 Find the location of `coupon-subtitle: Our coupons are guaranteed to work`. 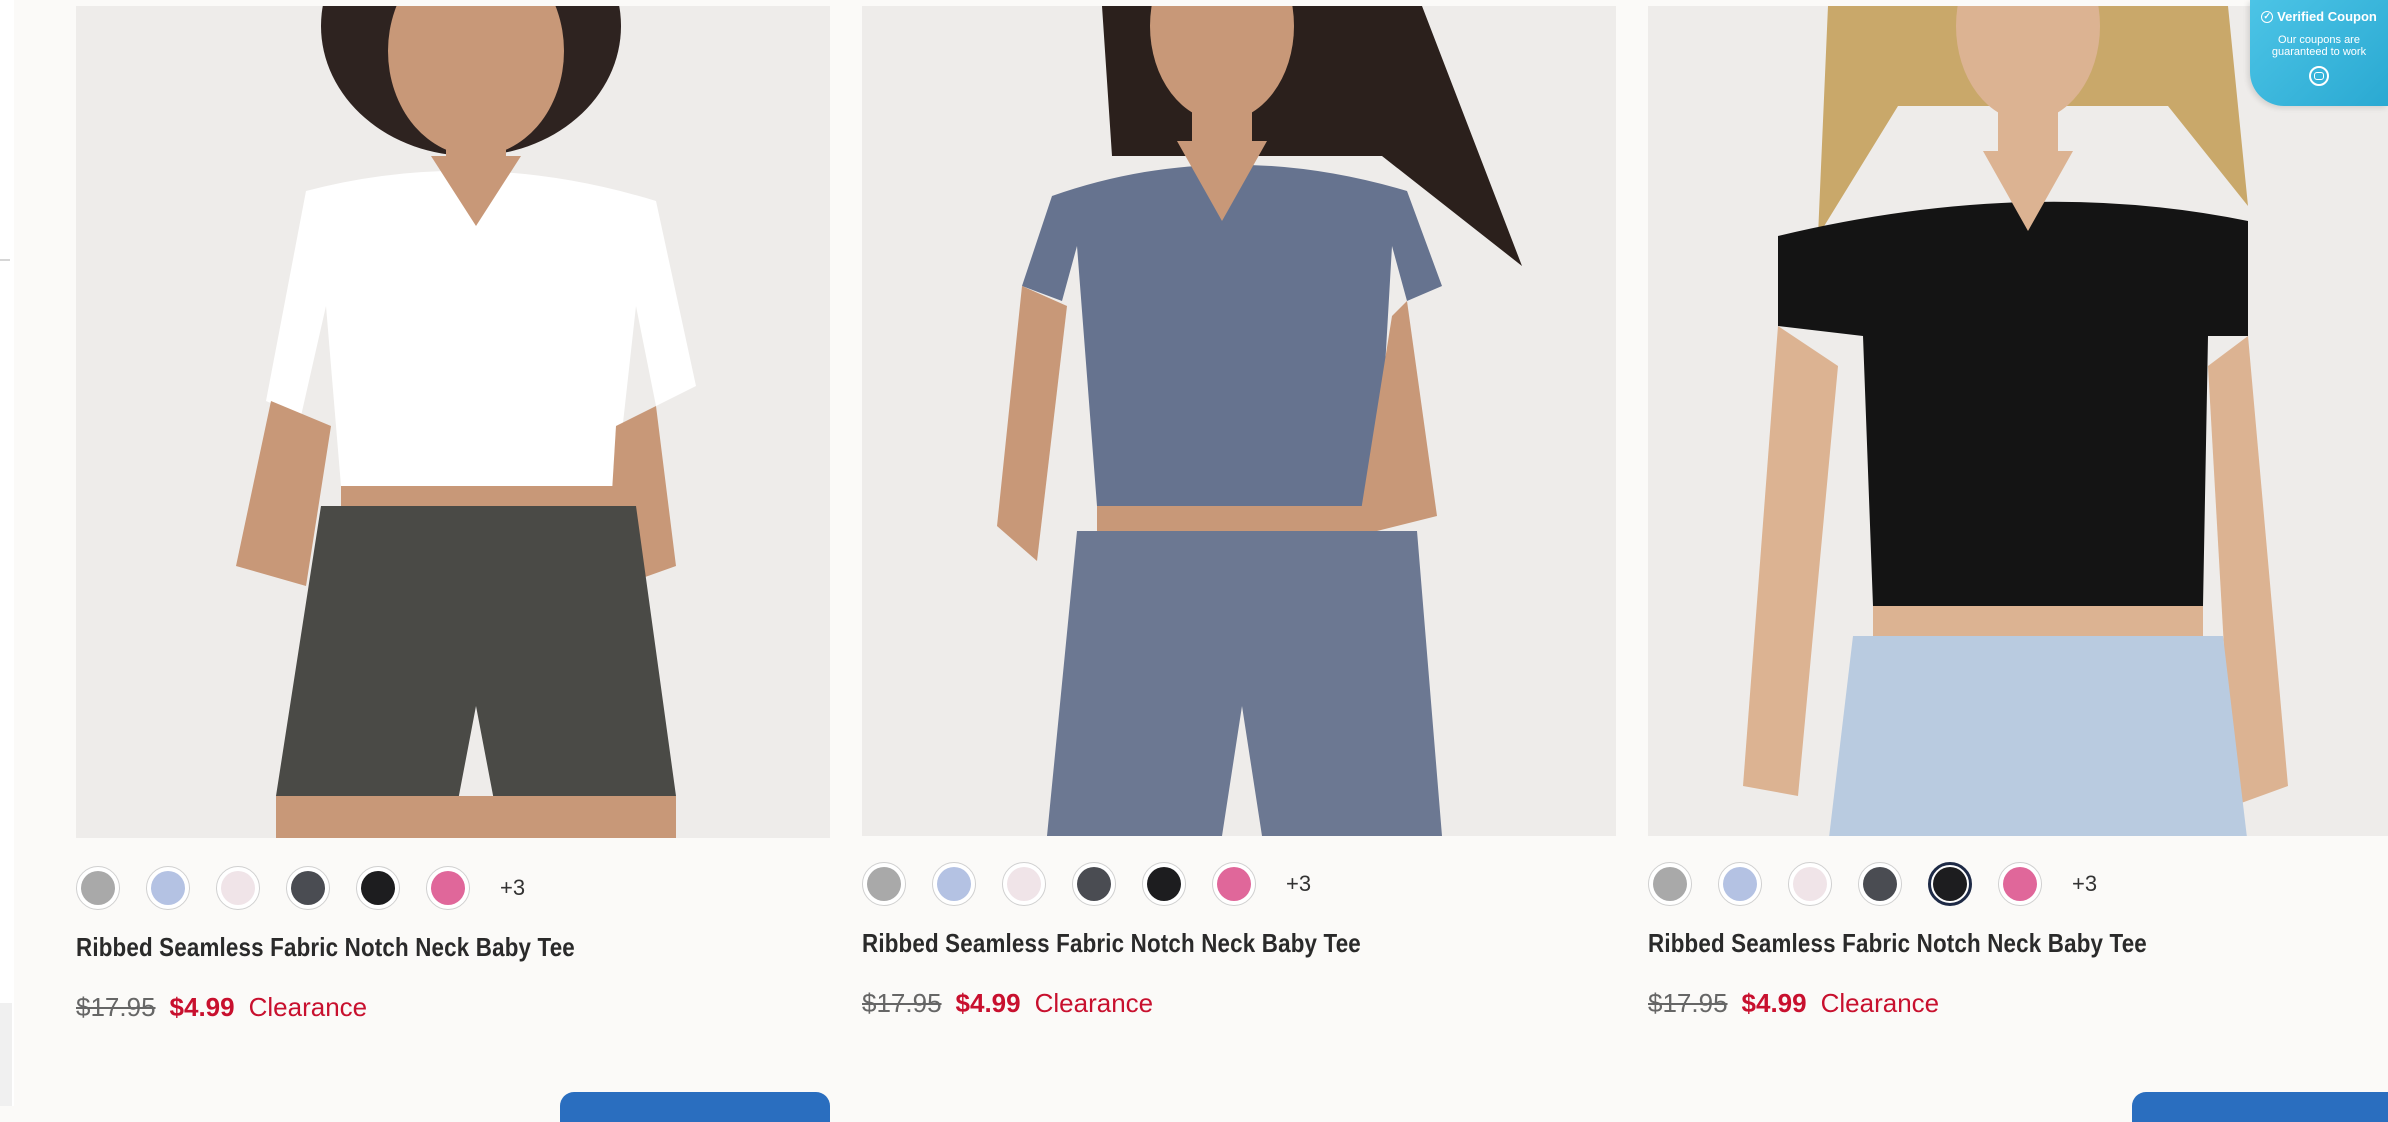

coupon-subtitle: Our coupons are guaranteed to work is located at coordinates (2319, 46).